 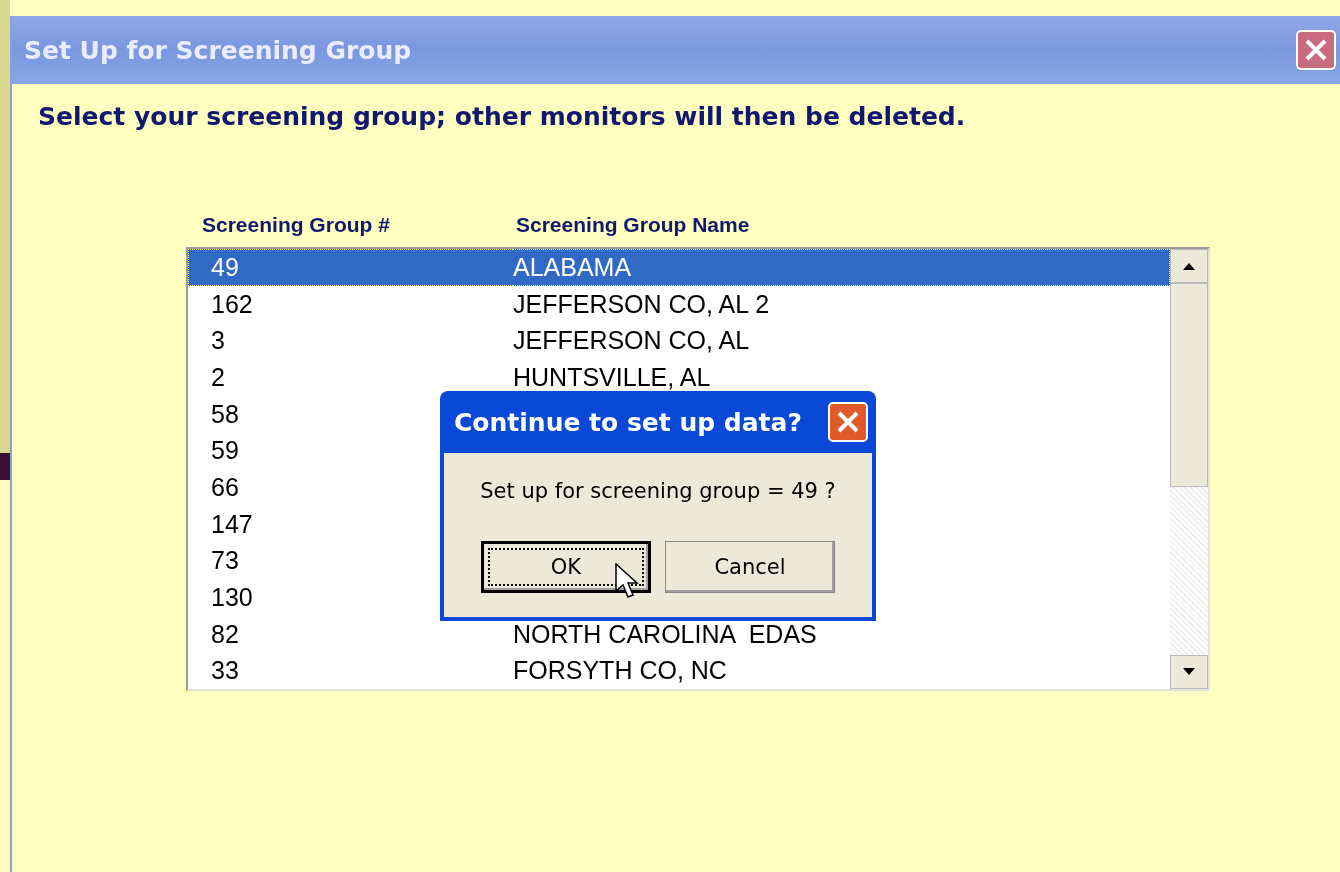 I want to click on down-arrow-icon, so click(x=1189, y=672).